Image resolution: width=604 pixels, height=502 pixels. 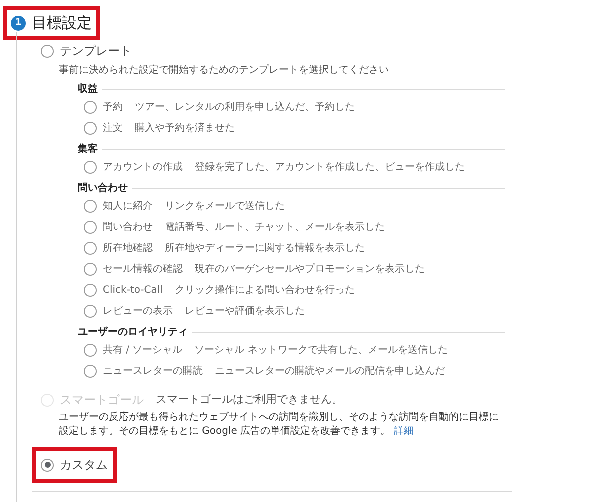 I want to click on goal-template-description: クリック操作による問い合わせを行った, so click(x=264, y=291).